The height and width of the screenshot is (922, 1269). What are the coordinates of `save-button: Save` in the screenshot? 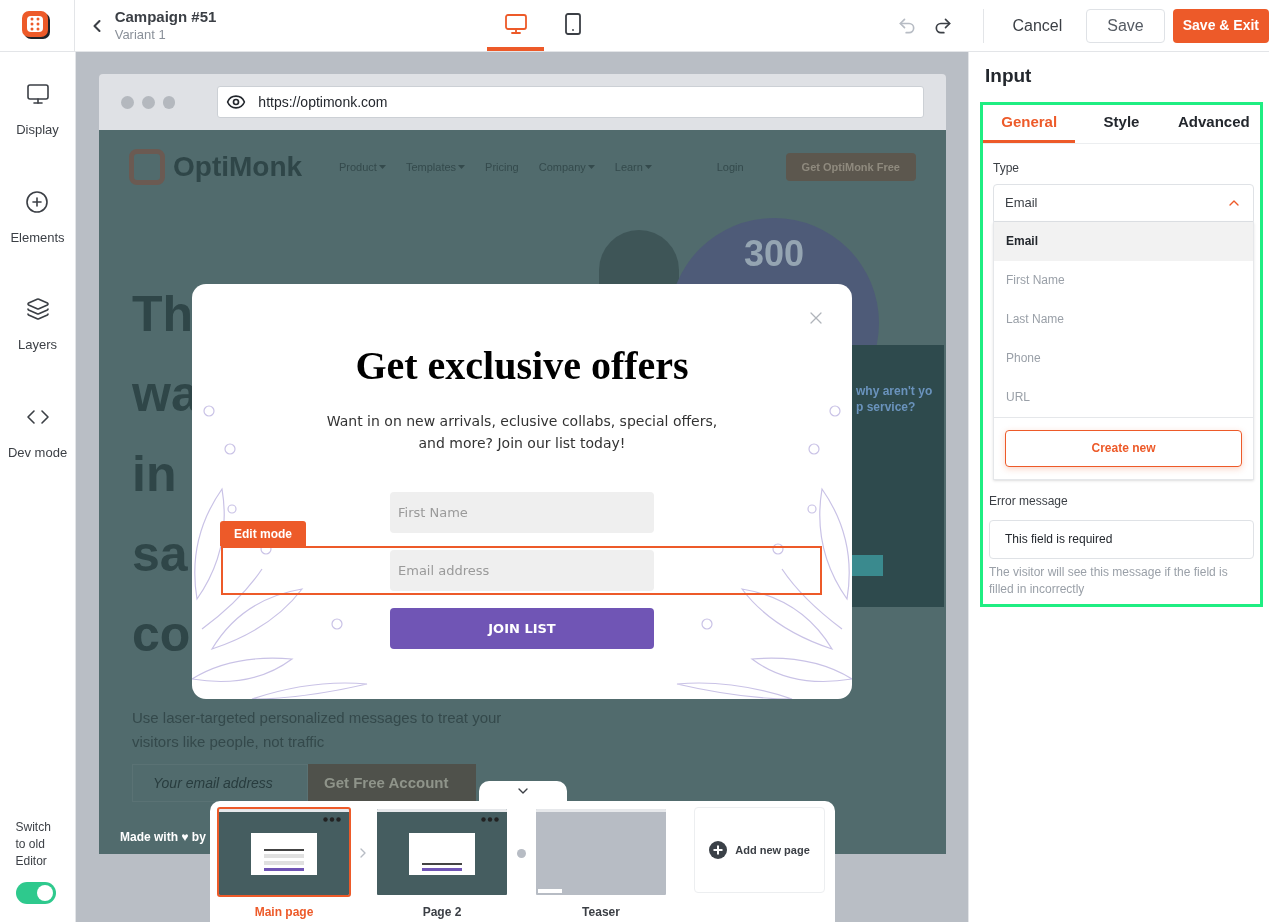 It's located at (1125, 25).